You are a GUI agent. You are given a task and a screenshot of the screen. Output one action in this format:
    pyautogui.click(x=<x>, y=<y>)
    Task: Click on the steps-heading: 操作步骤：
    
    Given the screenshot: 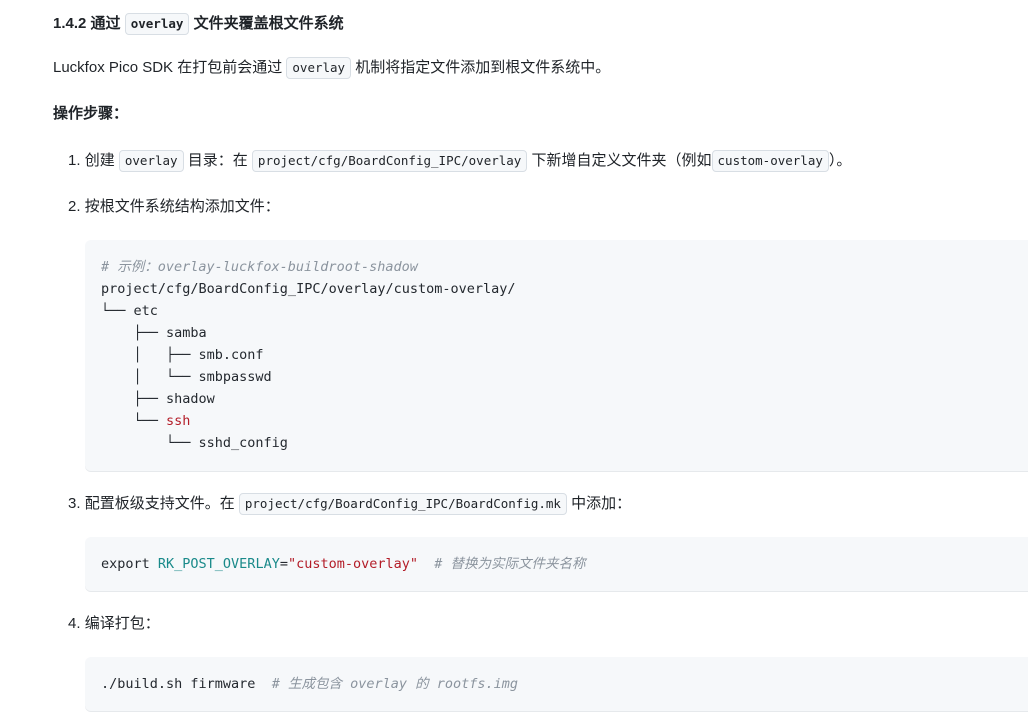 What is the action you would take?
    pyautogui.click(x=91, y=113)
    